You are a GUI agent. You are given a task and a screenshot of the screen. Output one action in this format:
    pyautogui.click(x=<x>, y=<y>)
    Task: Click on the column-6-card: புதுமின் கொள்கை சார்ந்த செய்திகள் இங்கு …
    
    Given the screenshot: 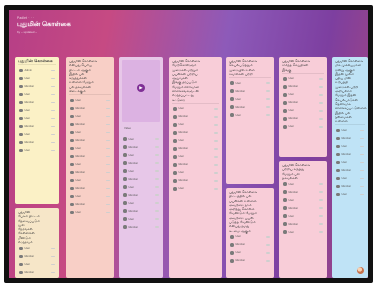 What is the action you would take?
    pyautogui.click(x=303, y=107)
    